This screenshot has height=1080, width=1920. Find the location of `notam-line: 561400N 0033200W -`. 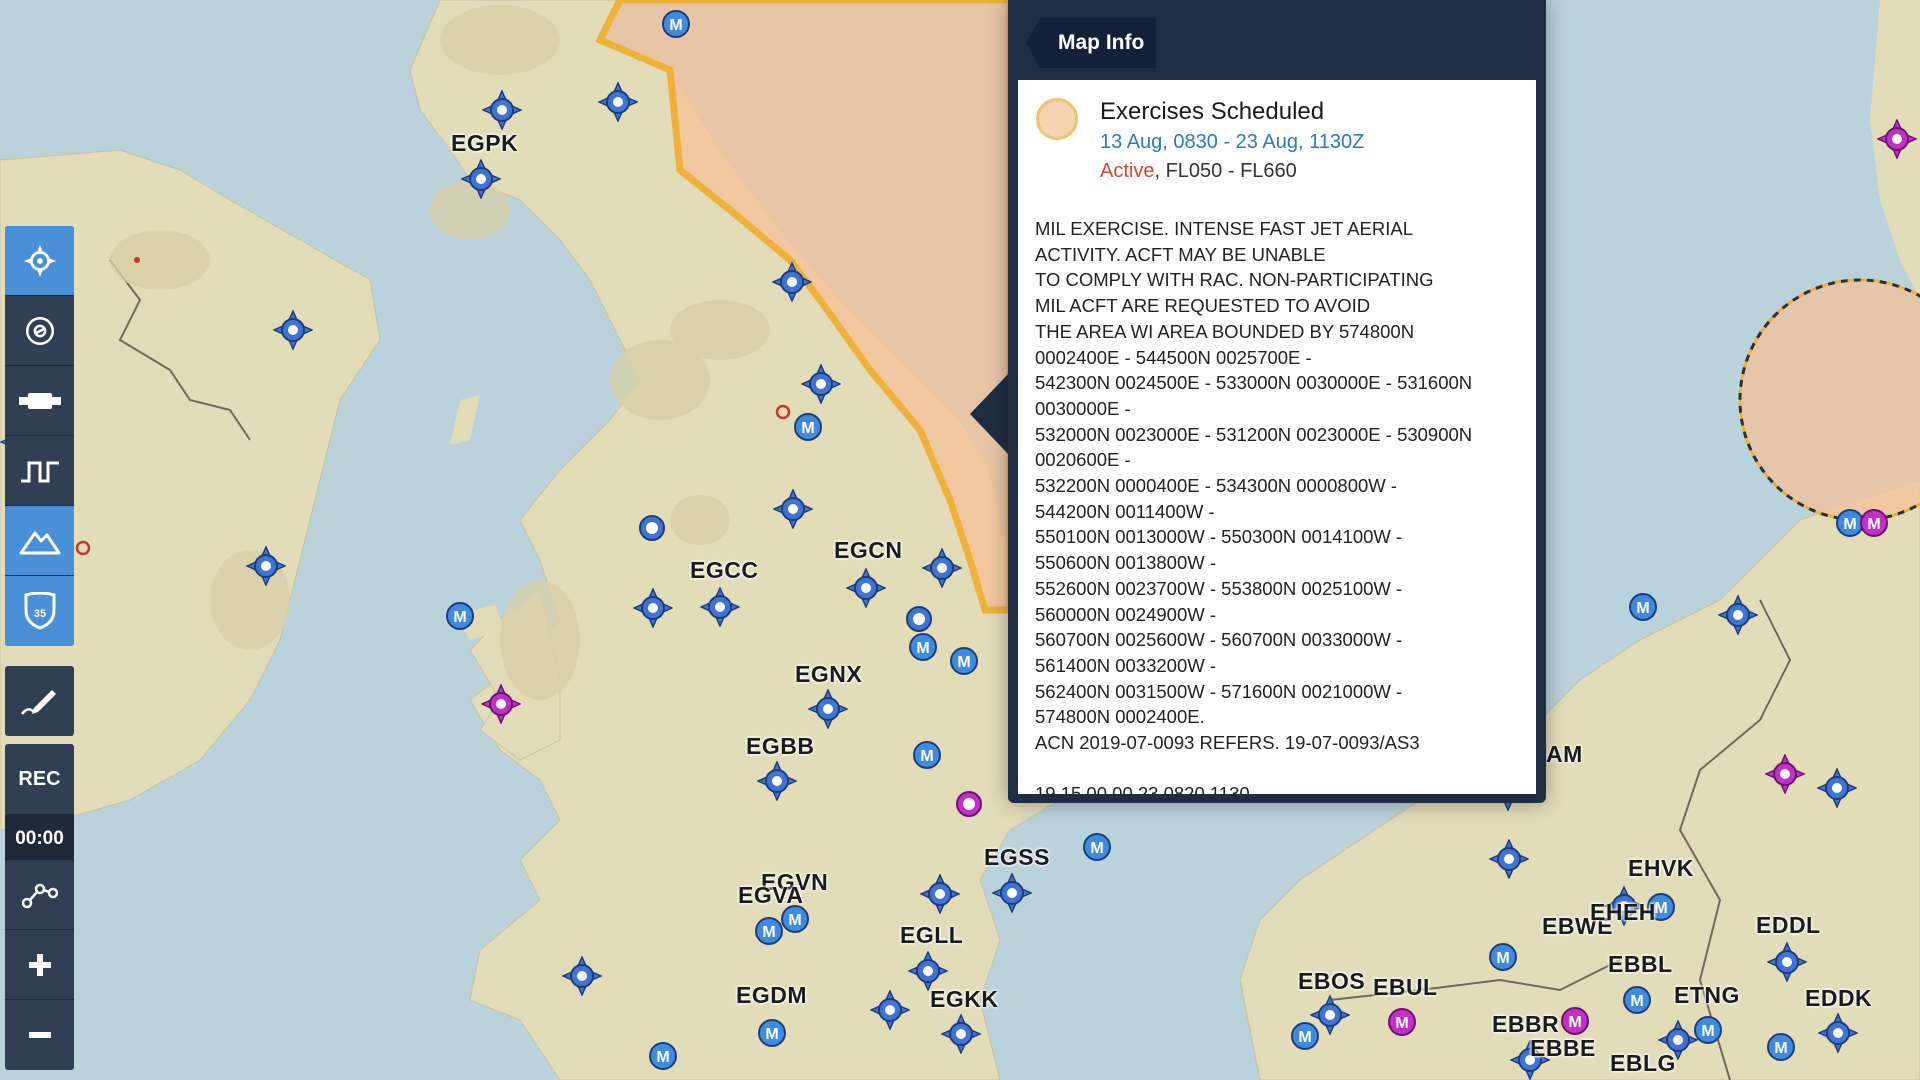

notam-line: 561400N 0033200W - is located at coordinates (1126, 665).